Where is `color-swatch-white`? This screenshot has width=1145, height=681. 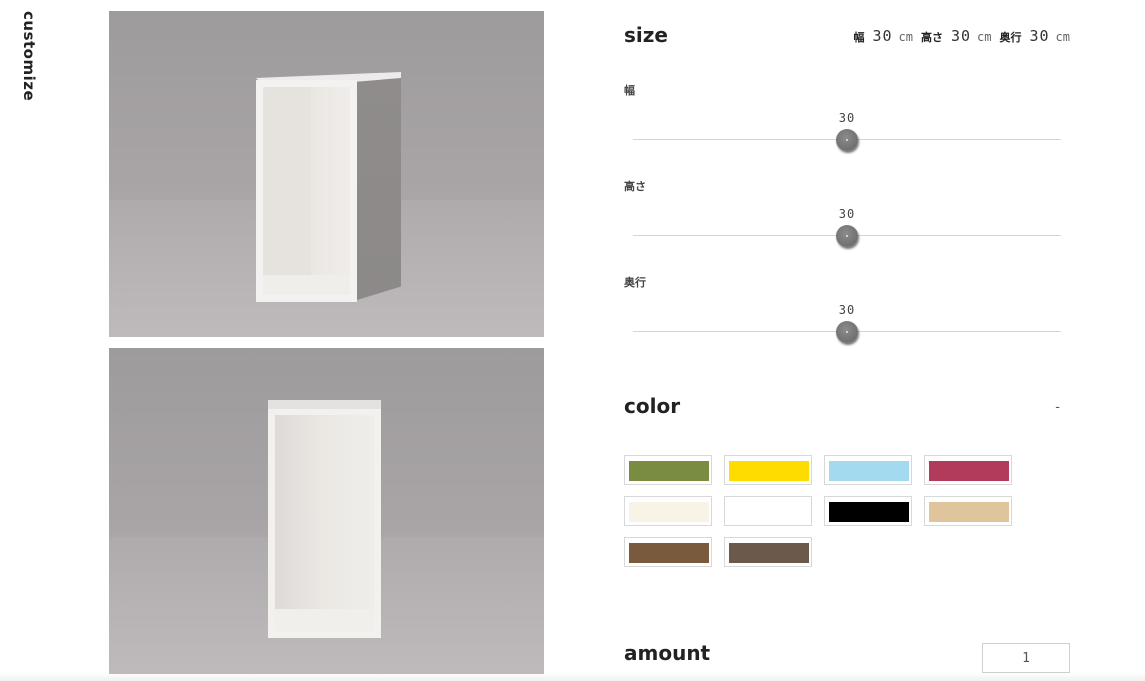
color-swatch-white is located at coordinates (768, 511).